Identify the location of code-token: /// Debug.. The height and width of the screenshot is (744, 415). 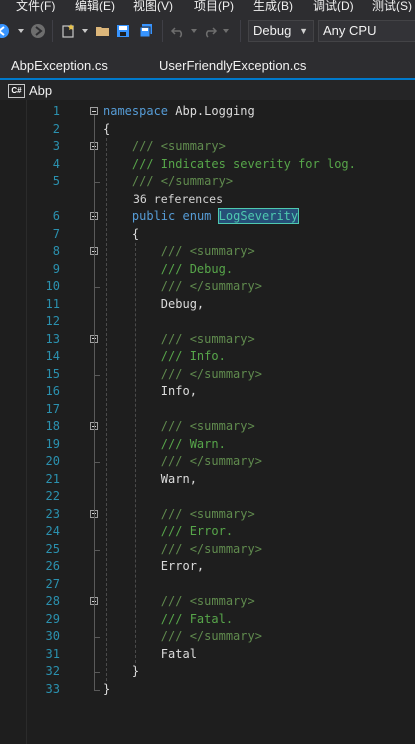
(197, 268).